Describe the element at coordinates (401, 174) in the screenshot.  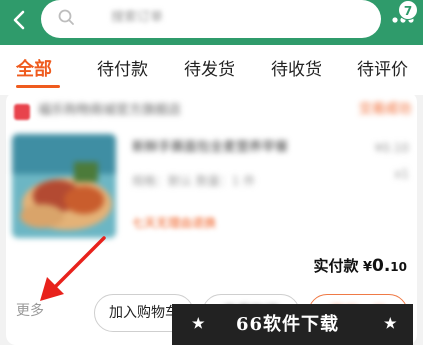
I see `product-quantity: x1` at that location.